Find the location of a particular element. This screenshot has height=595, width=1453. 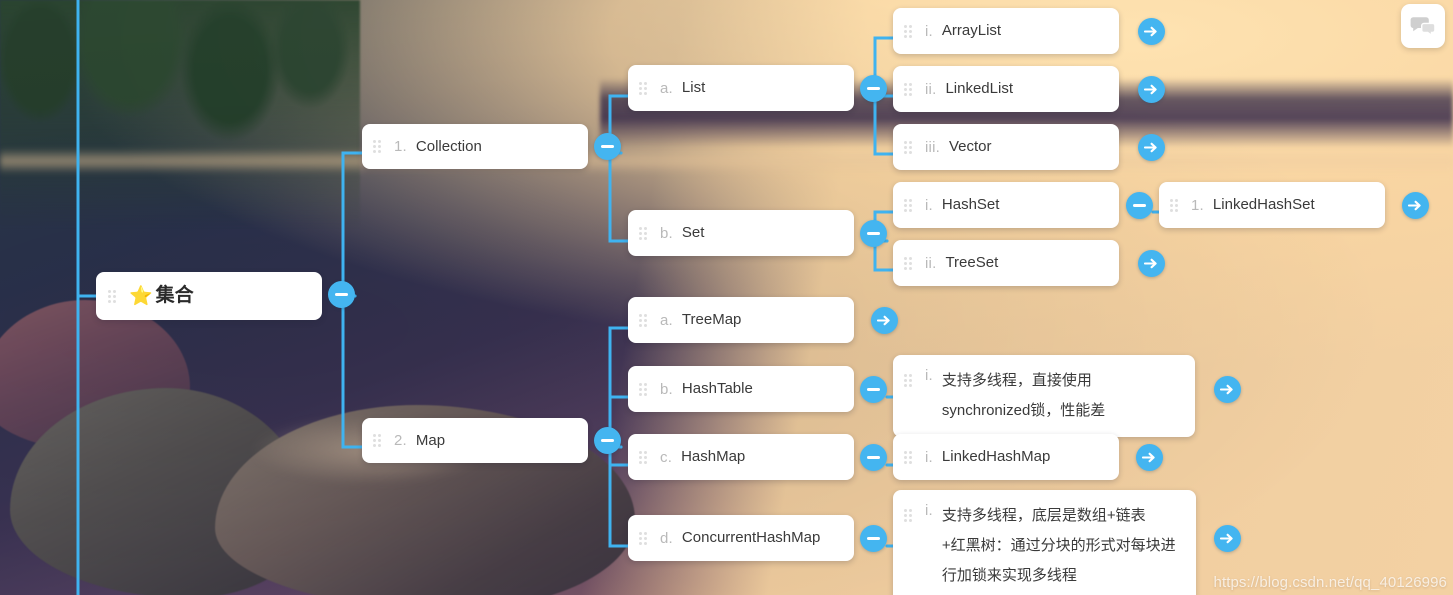

mindmap-node-linkedhashmap: i. LinkedHashMap is located at coordinates (1006, 457).